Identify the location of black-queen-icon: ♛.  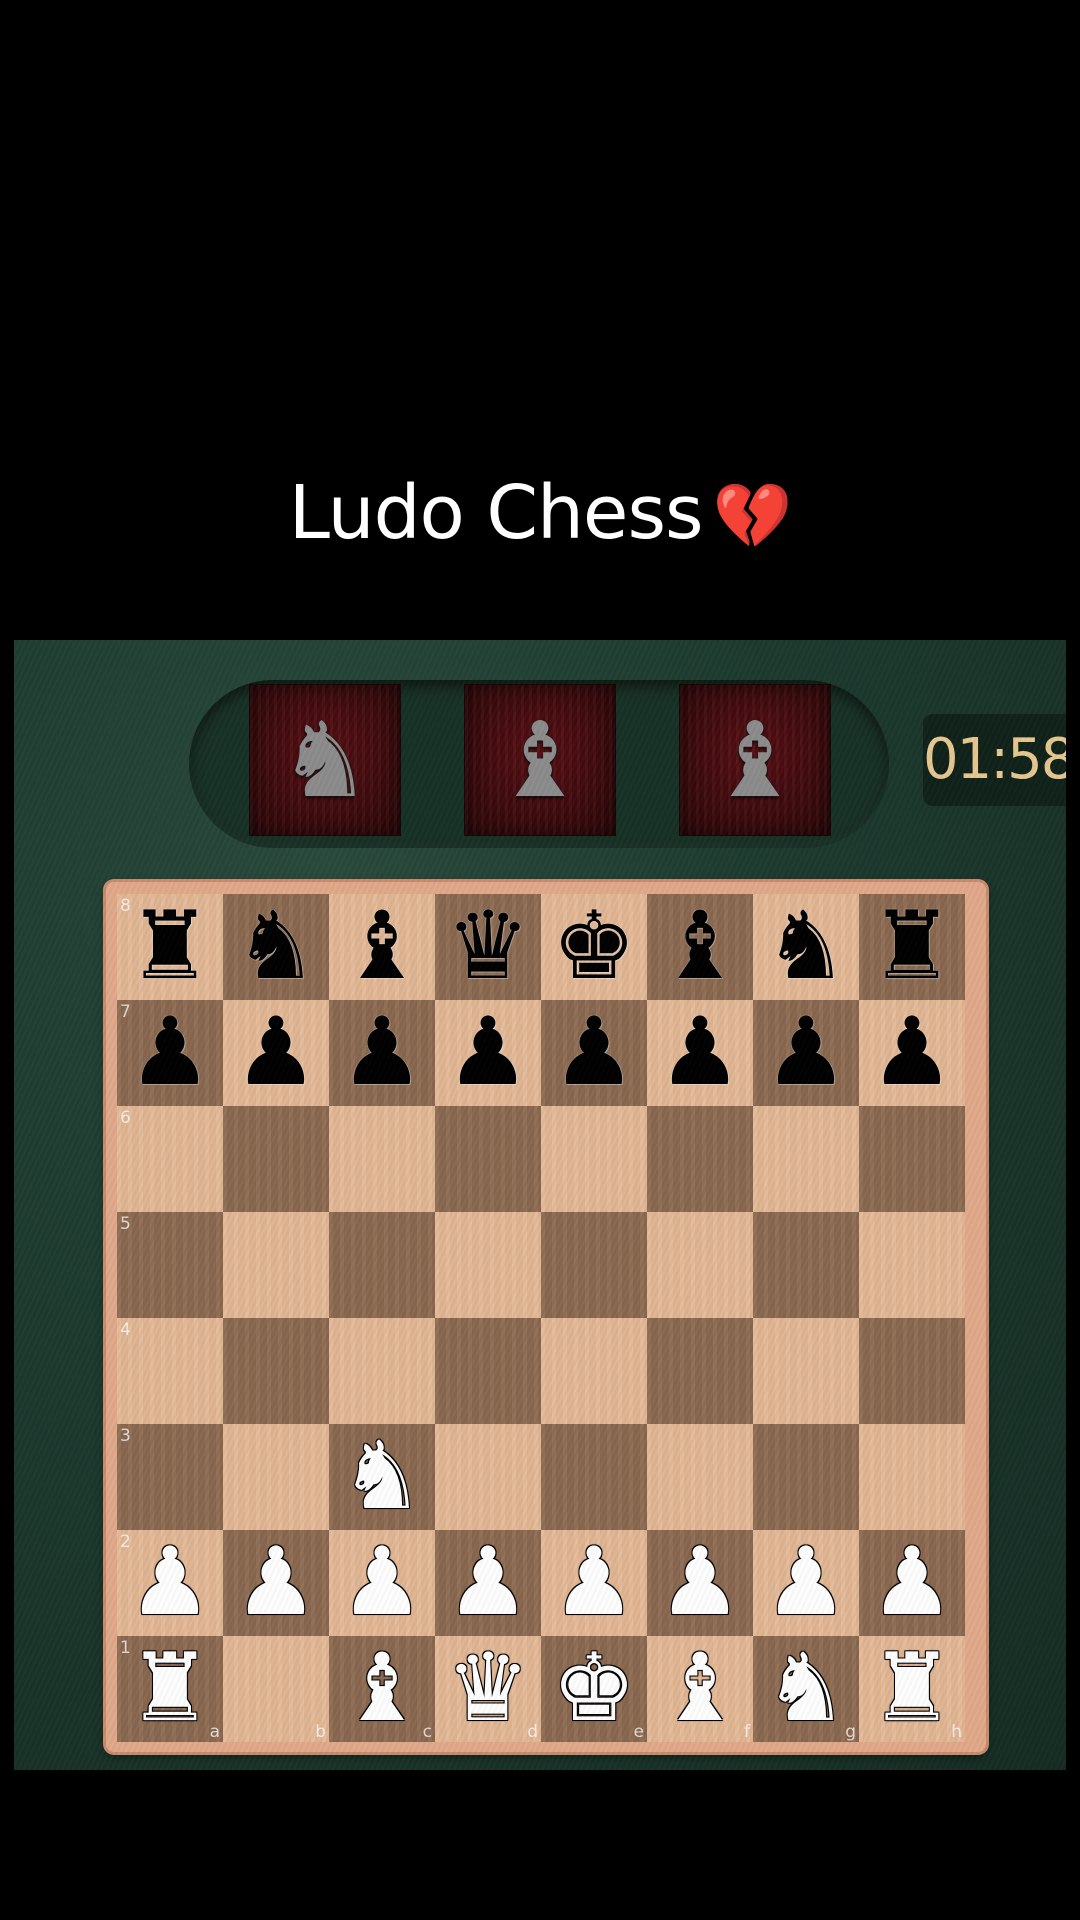
(488, 947).